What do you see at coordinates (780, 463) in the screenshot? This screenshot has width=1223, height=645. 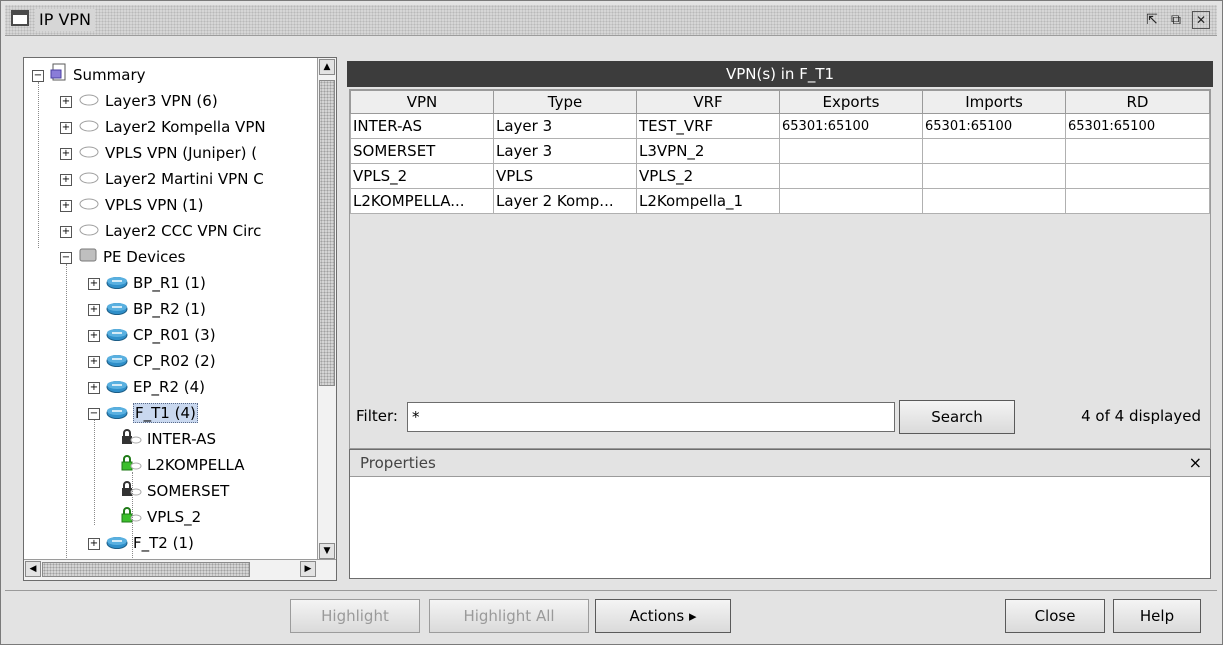 I see `properties-header: Properties ×` at bounding box center [780, 463].